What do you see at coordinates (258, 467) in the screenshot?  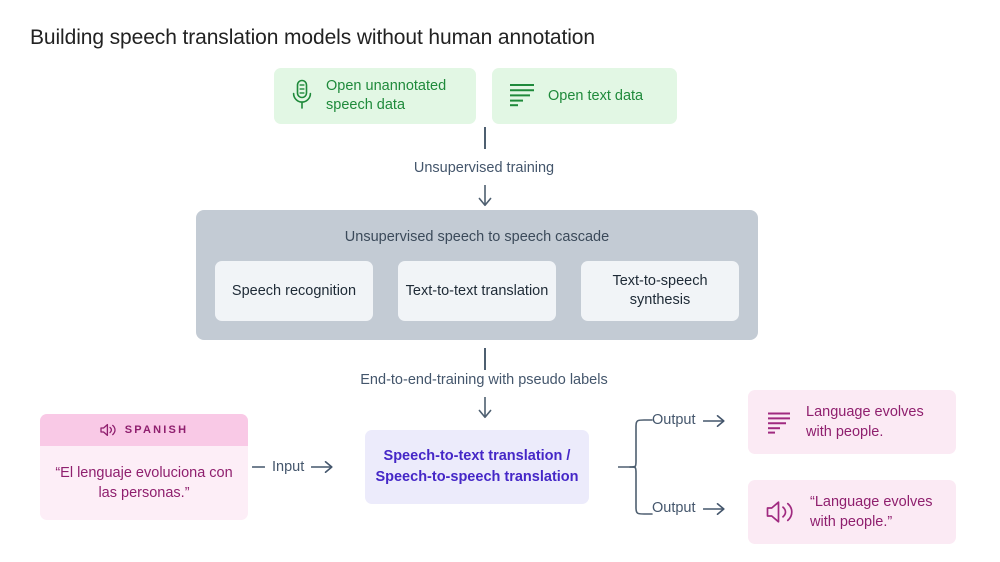 I see `connector-dash-icon` at bounding box center [258, 467].